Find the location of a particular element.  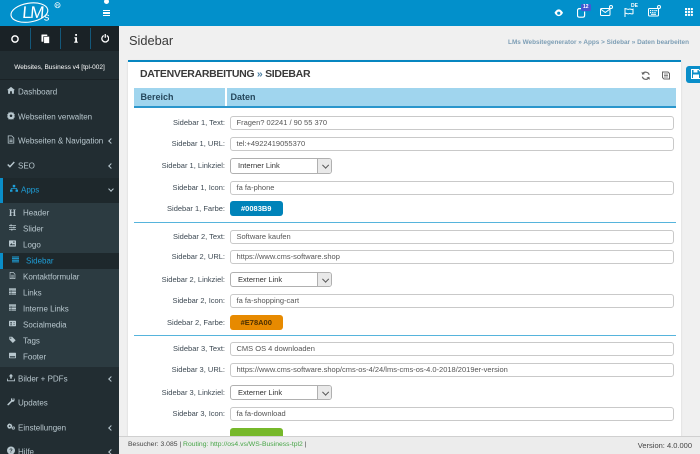

svg-text: R is located at coordinates (57, 5).